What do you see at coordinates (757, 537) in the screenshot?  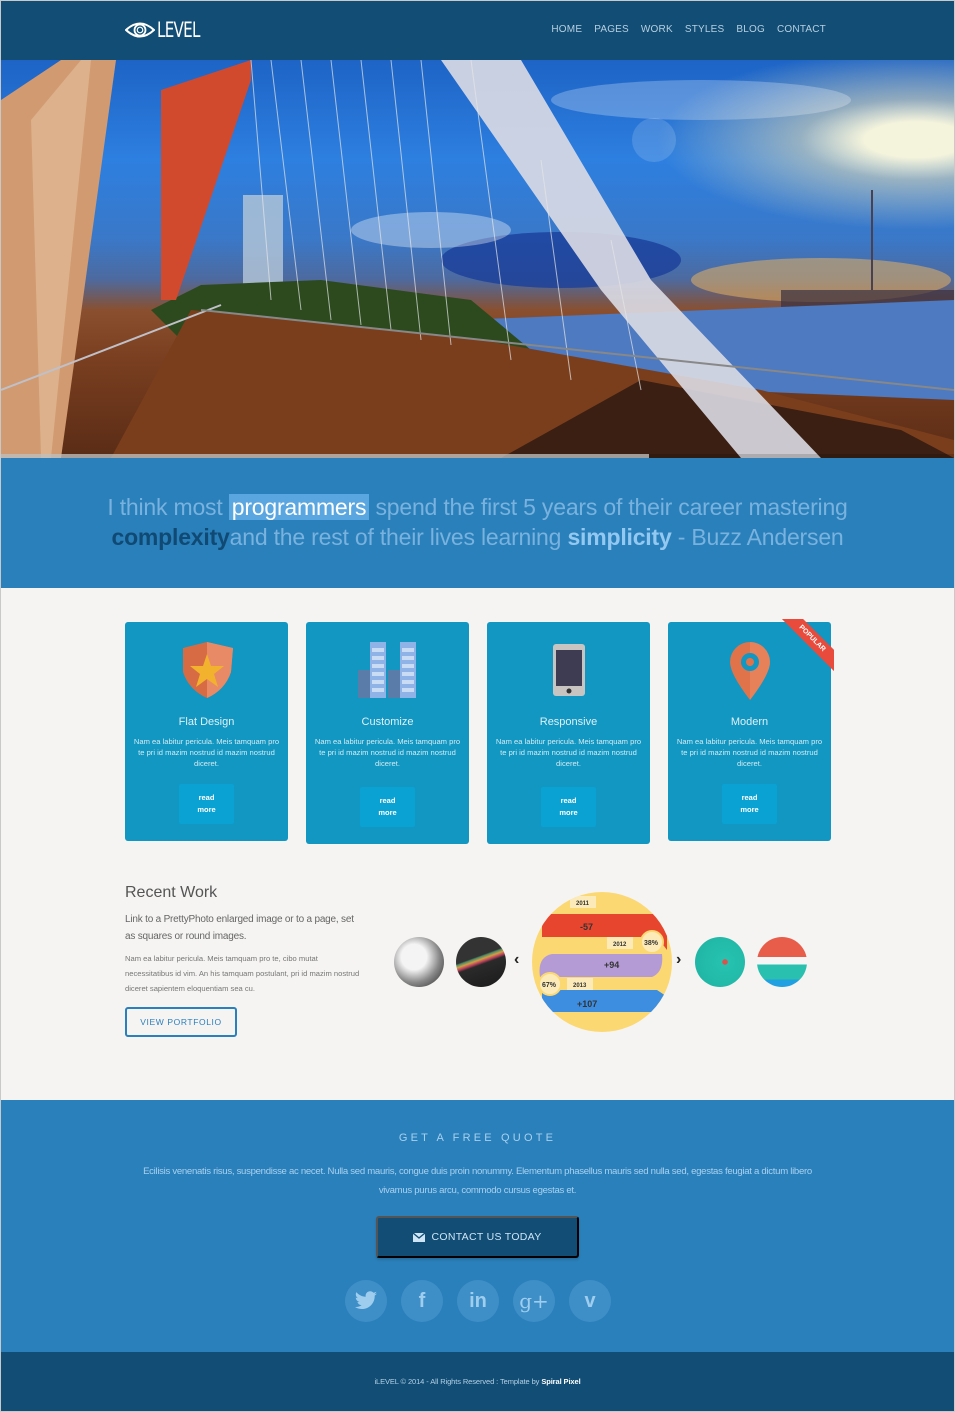 I see `quote-author: - Buzz Andersen` at bounding box center [757, 537].